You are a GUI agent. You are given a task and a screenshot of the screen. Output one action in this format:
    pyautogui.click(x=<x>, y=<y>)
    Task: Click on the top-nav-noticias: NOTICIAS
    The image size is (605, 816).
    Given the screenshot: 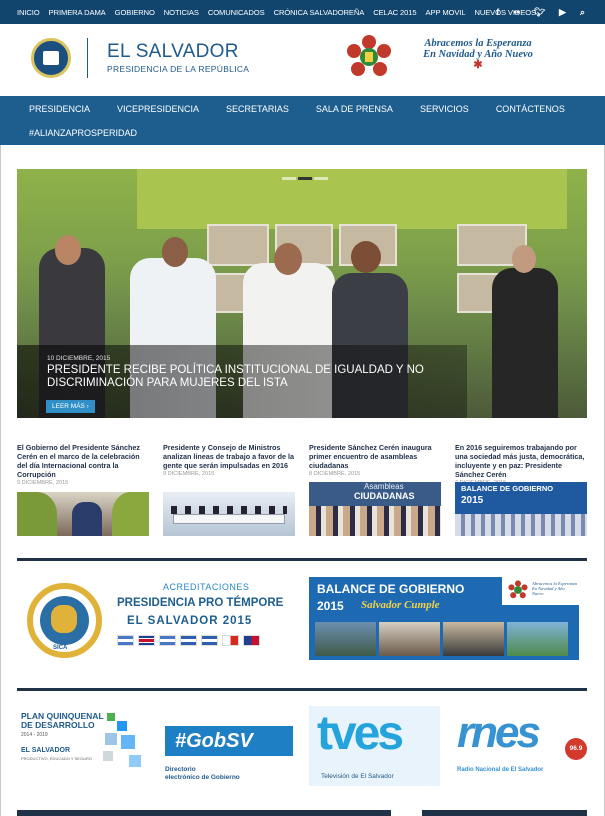 What is the action you would take?
    pyautogui.click(x=181, y=12)
    